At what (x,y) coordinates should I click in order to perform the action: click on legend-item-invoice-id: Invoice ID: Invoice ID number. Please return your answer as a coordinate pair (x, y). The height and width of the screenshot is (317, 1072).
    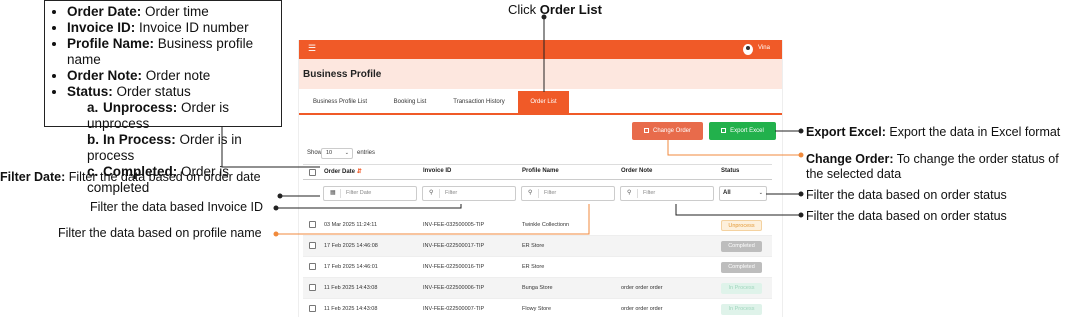
    Looking at the image, I should click on (174, 28).